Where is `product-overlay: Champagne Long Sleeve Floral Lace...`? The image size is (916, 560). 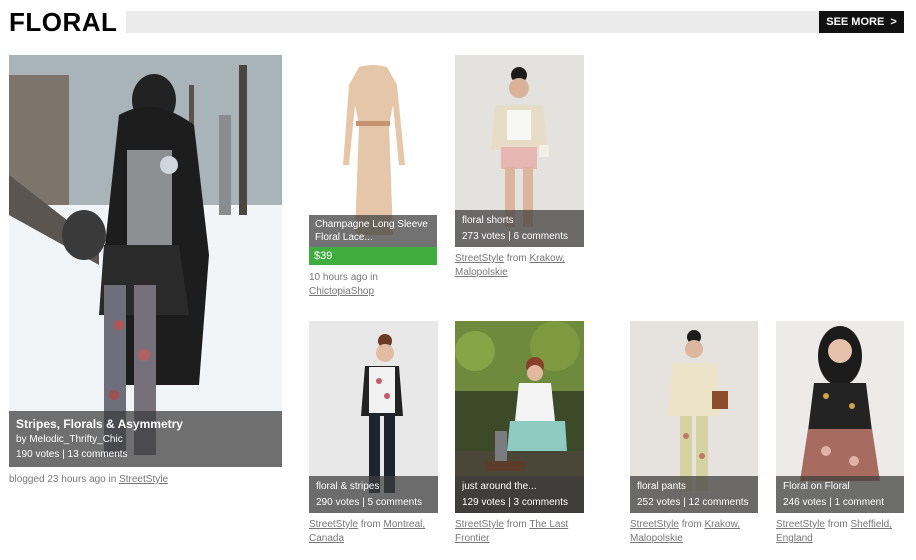 product-overlay: Champagne Long Sleeve Floral Lace... is located at coordinates (373, 231).